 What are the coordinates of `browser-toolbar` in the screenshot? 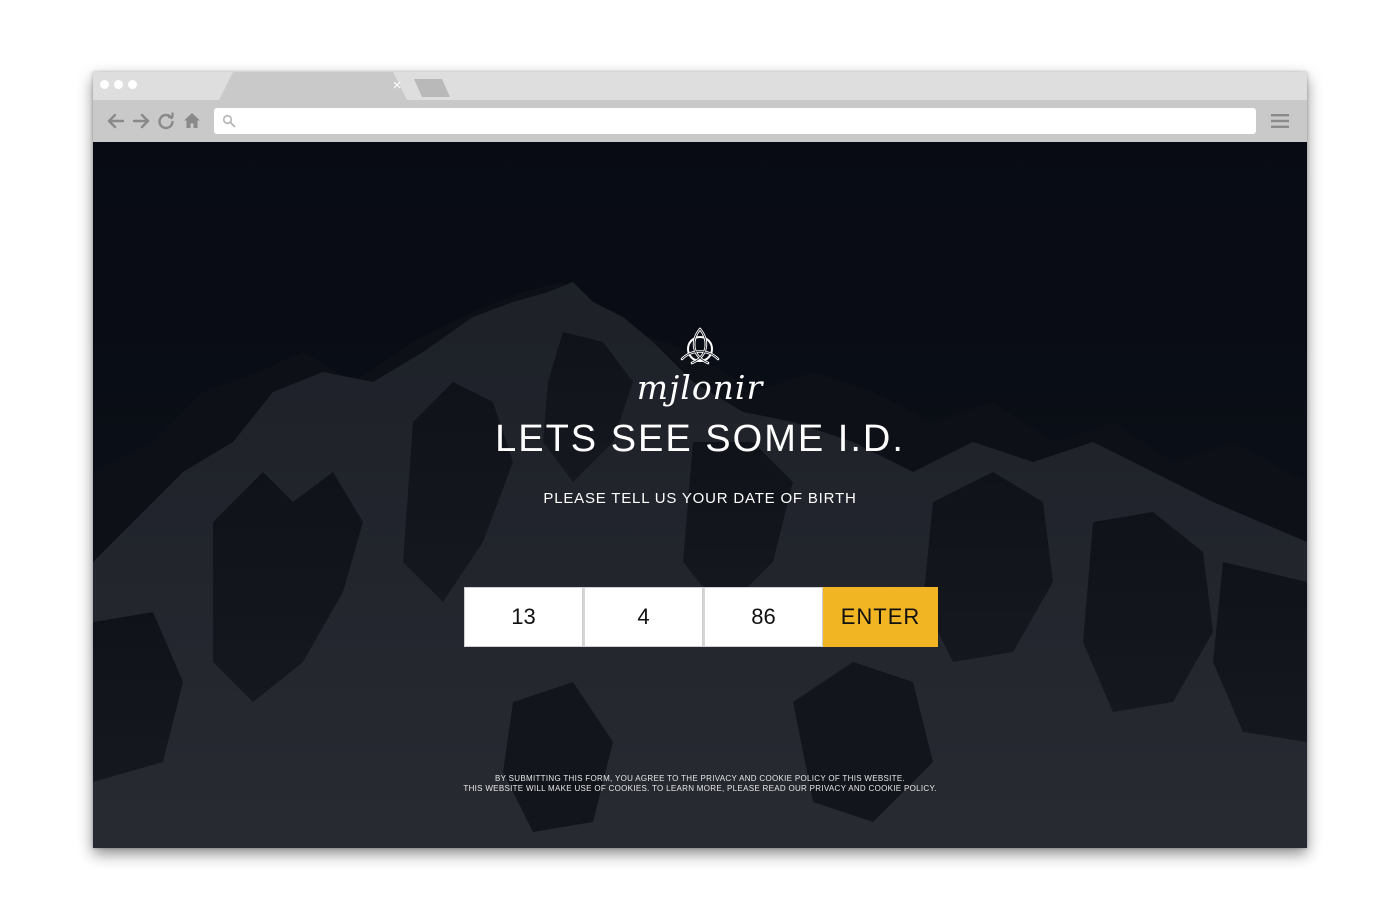 It's located at (700, 121).